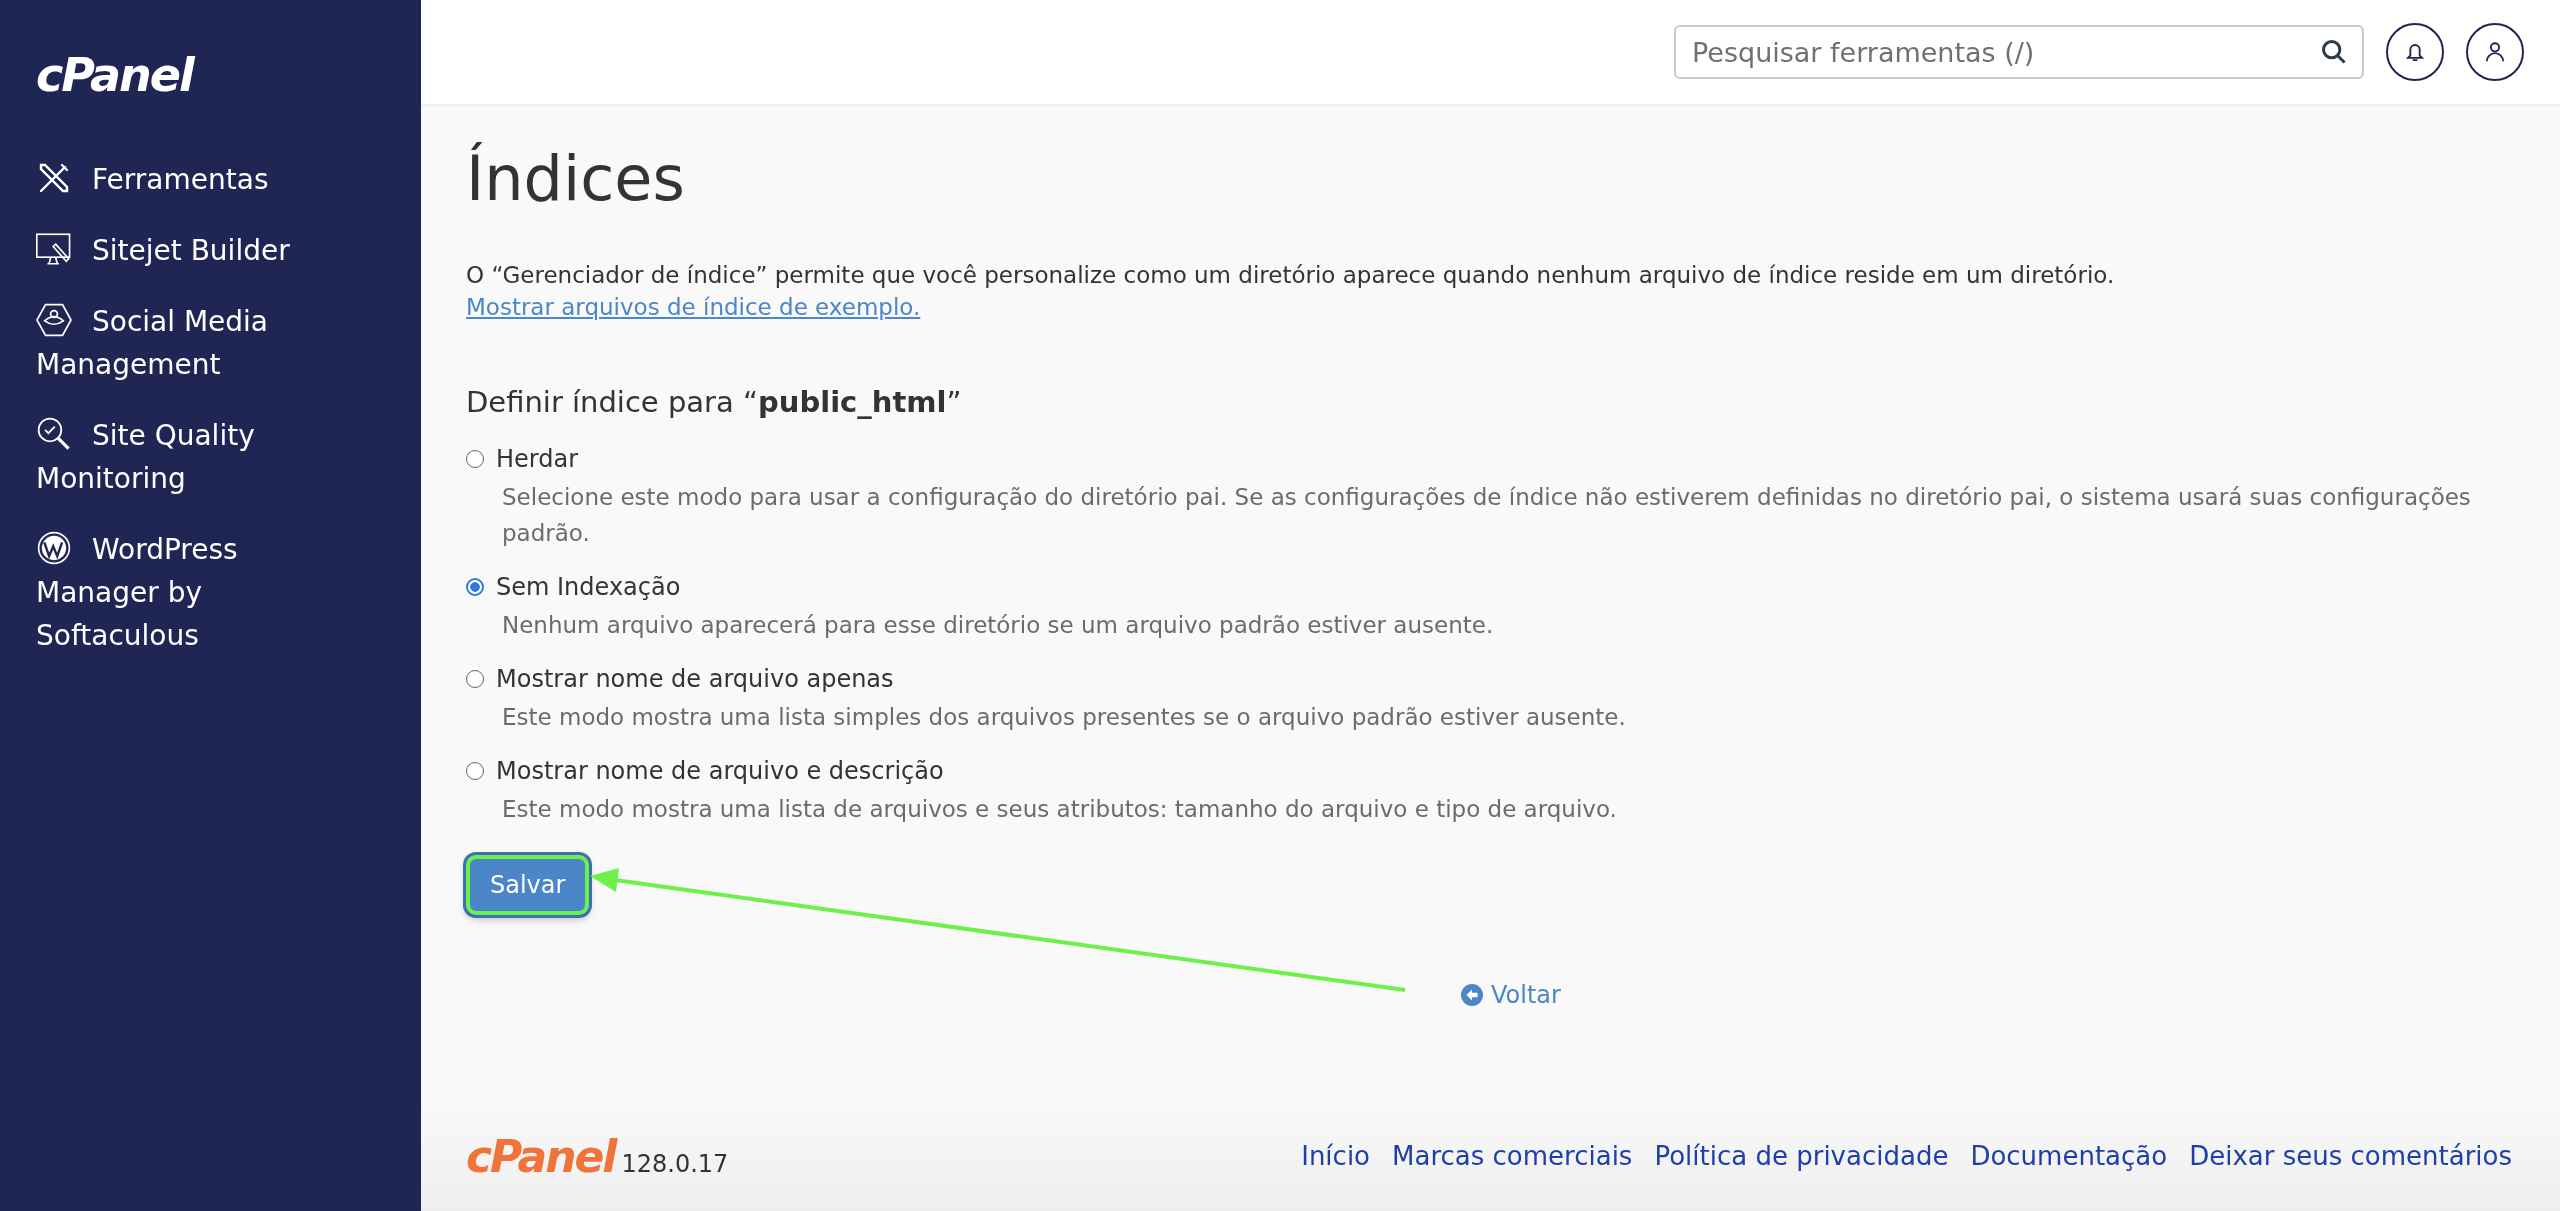  What do you see at coordinates (2334, 52) in the screenshot?
I see `search-icon` at bounding box center [2334, 52].